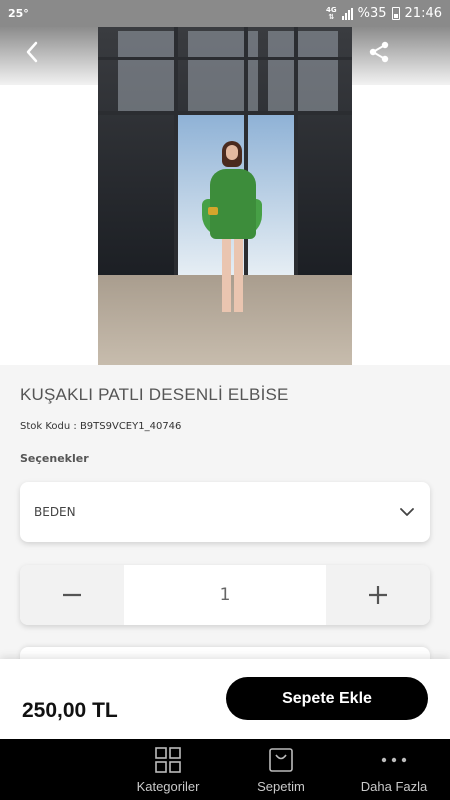 Image resolution: width=450 pixels, height=800 pixels. I want to click on data-arrows-icon: ⇅, so click(331, 16).